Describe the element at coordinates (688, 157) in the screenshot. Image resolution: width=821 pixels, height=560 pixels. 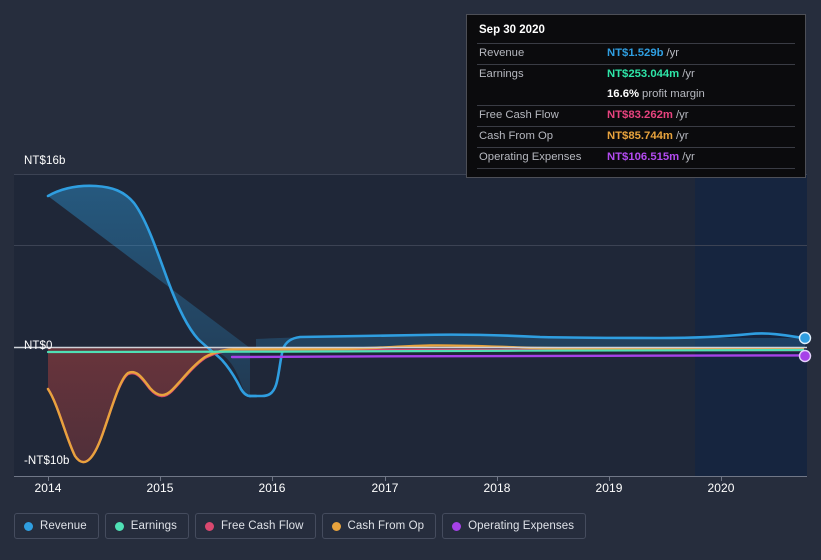
I see `tooltip-unit-operating-expenses: /yr` at that location.